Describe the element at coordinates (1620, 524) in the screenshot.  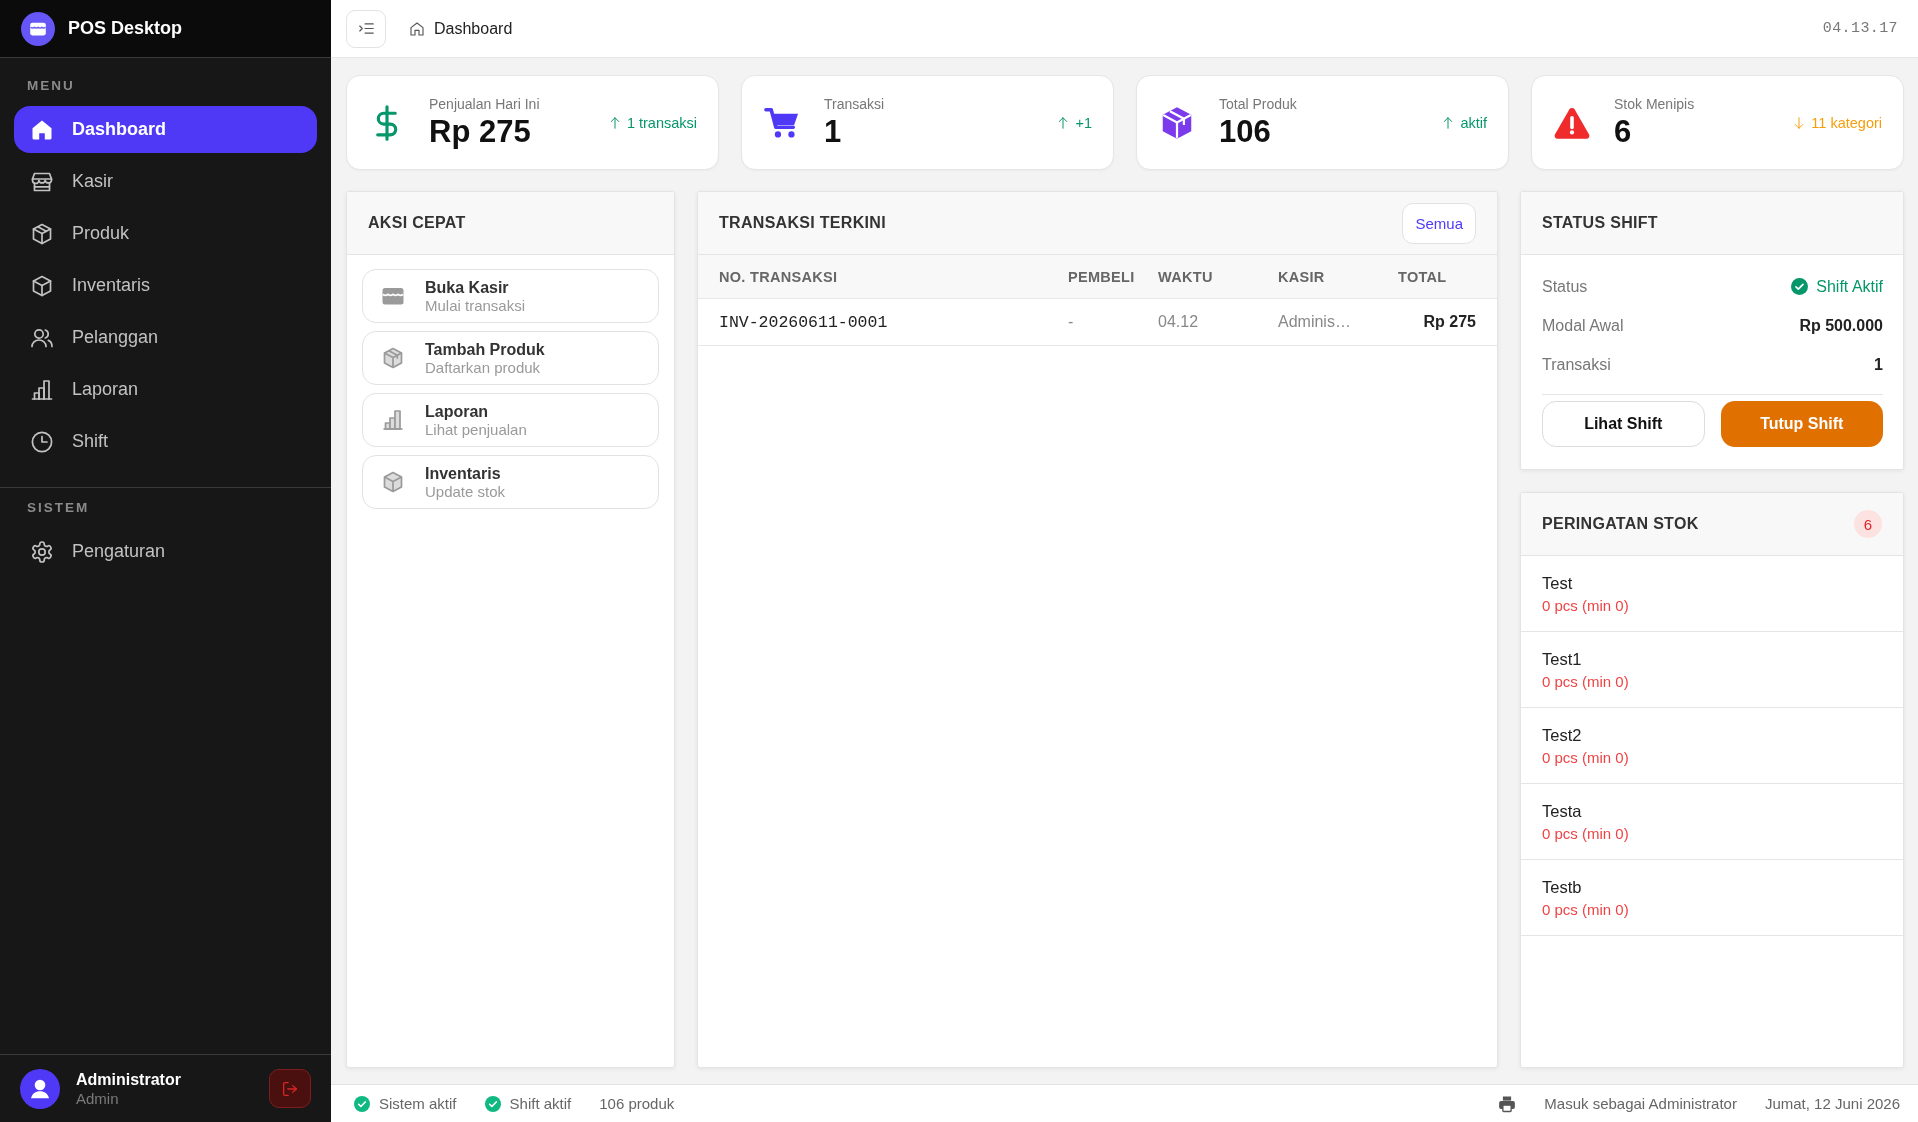
I see `panel-title: PERINGATAN STOK` at that location.